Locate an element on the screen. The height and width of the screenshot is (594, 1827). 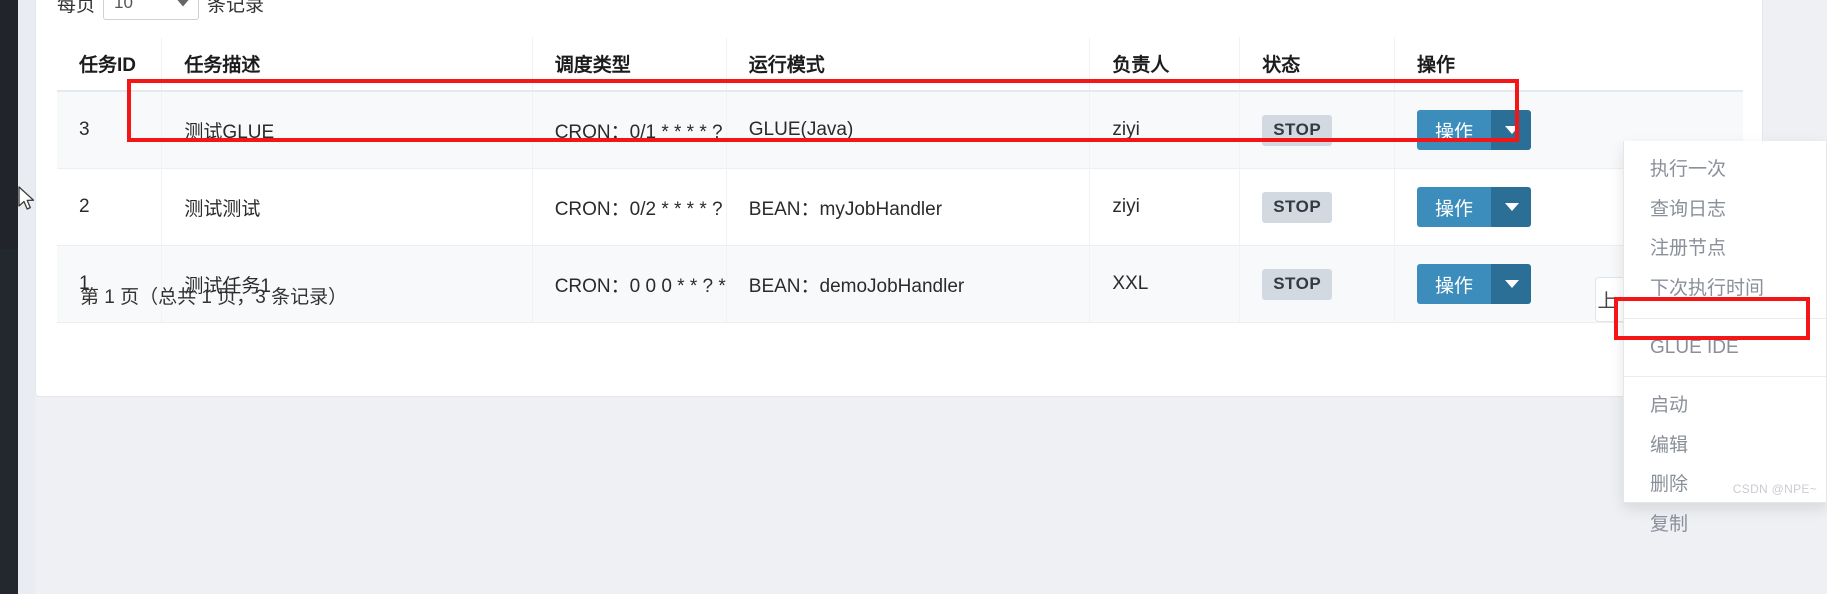
column-header-owner: 负责人 is located at coordinates (1165, 64).